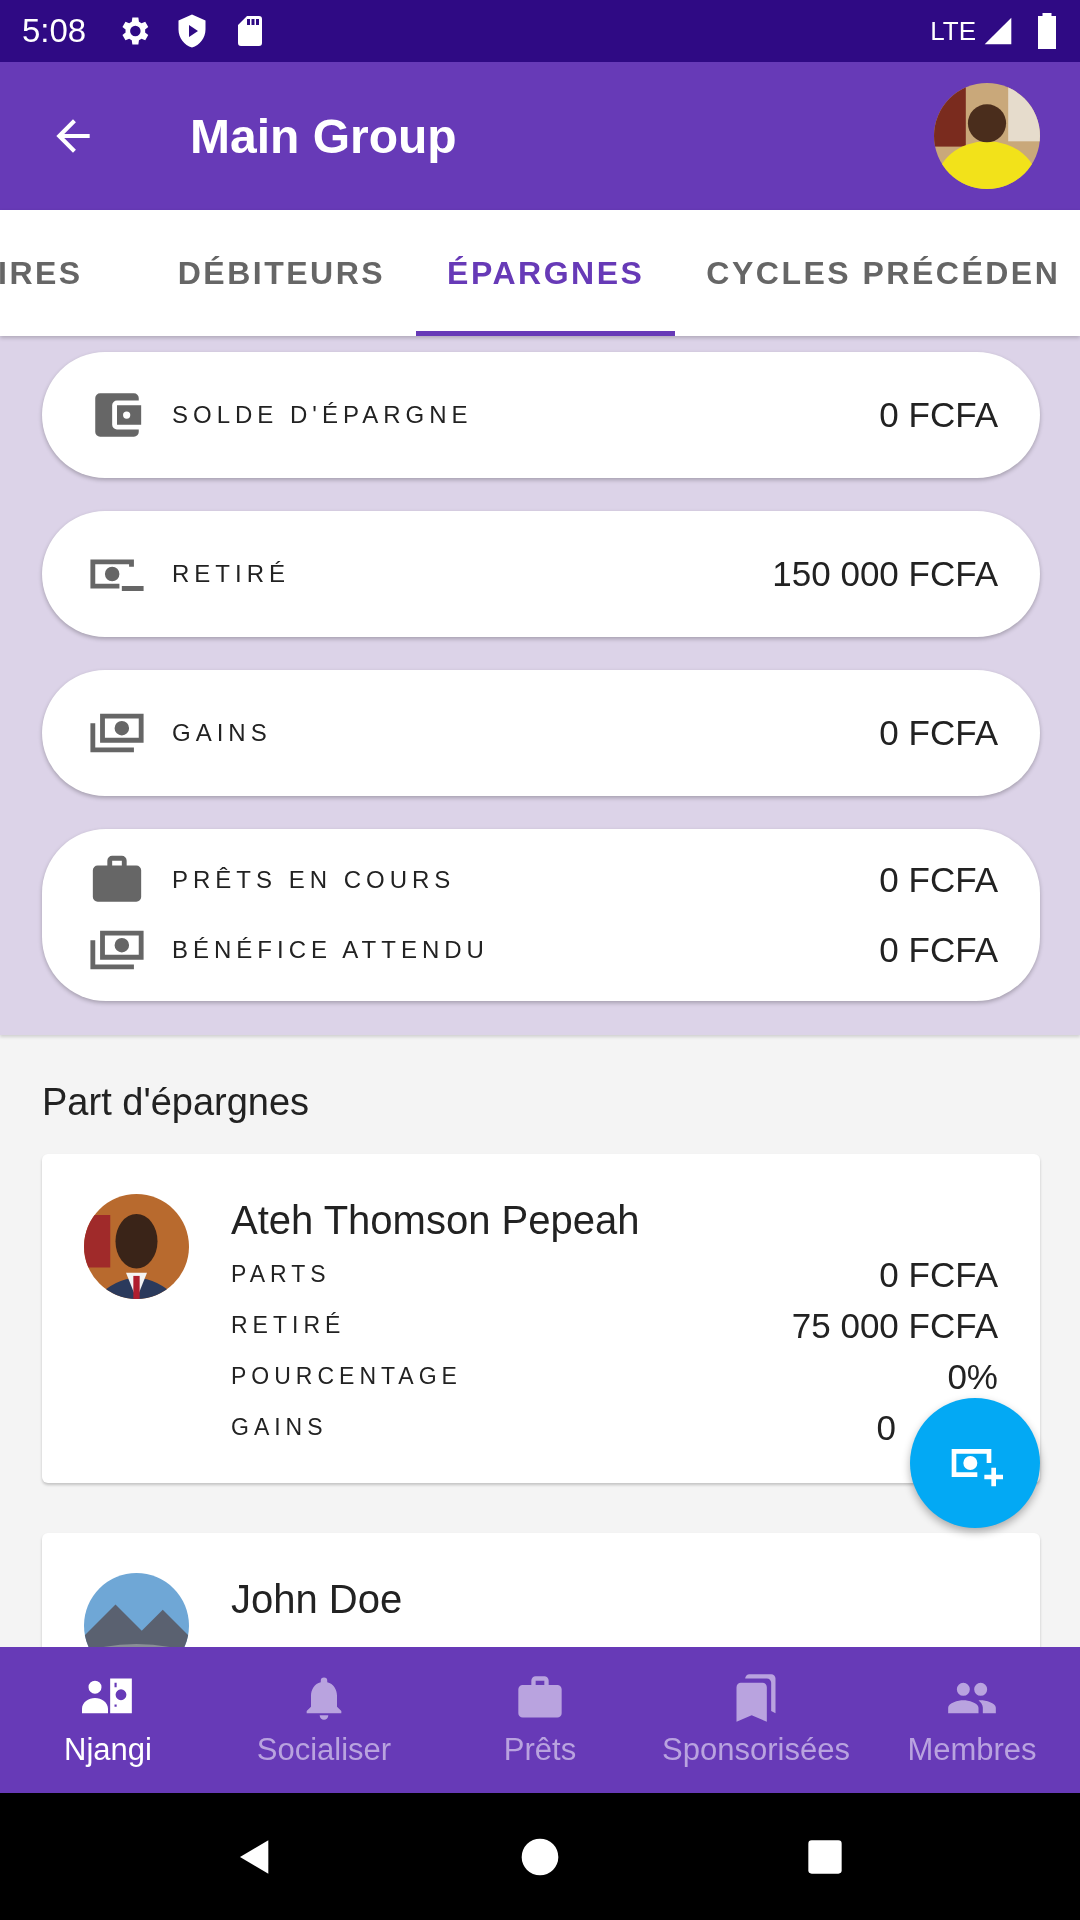 This screenshot has height=1920, width=1080. Describe the element at coordinates (288, 1325) in the screenshot. I see `field-label: RETIRÉ` at that location.